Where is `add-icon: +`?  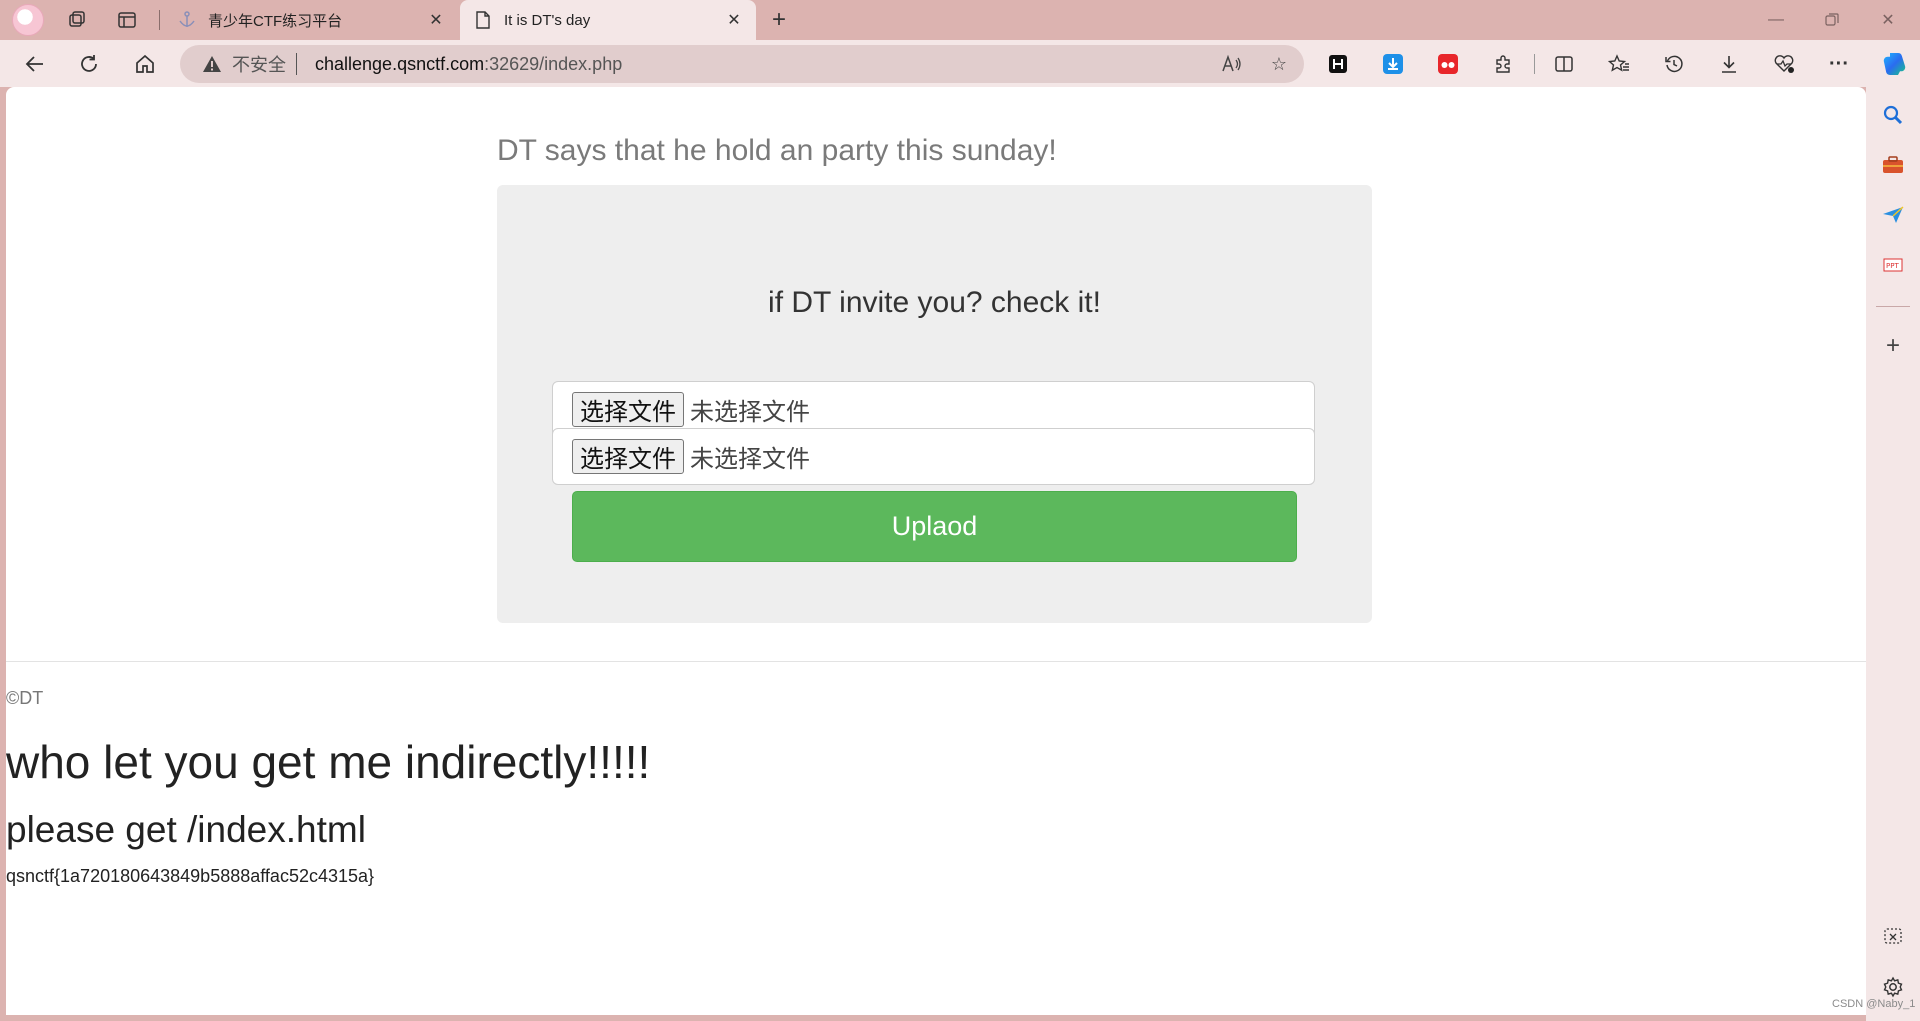 add-icon: + is located at coordinates (1893, 346).